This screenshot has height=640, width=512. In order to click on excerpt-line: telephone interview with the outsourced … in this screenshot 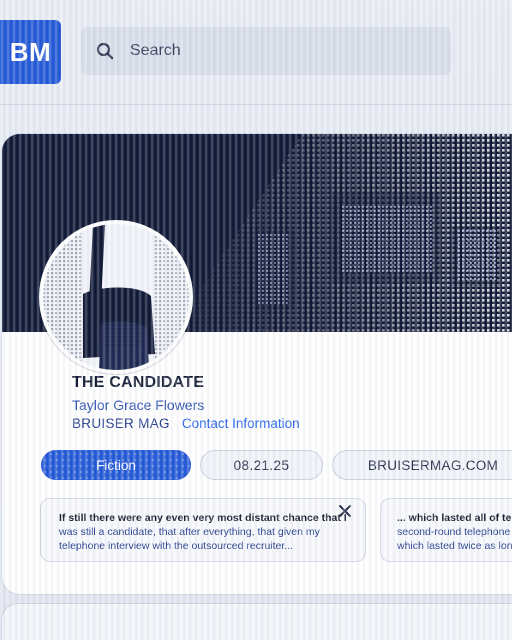, I will do `click(176, 546)`.